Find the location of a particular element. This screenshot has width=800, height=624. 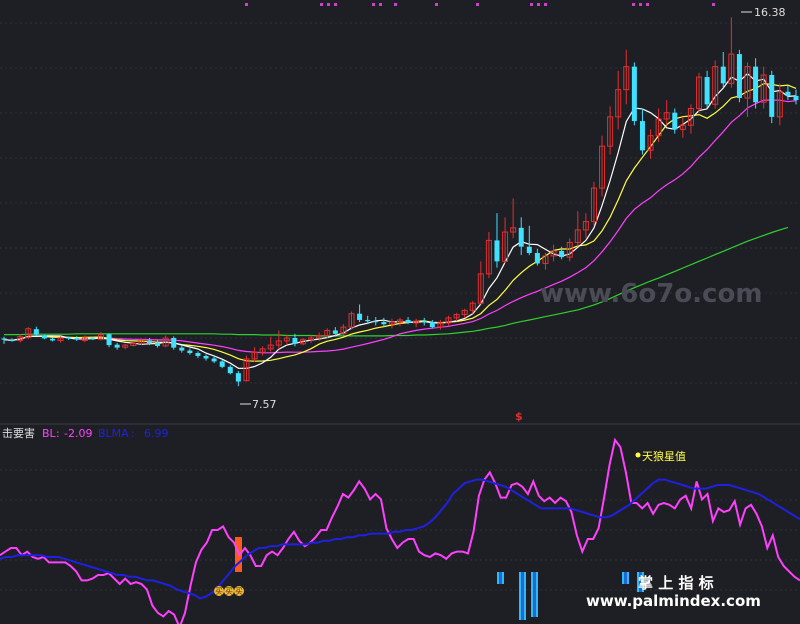

peak-label: 天狼星值 is located at coordinates (664, 456).